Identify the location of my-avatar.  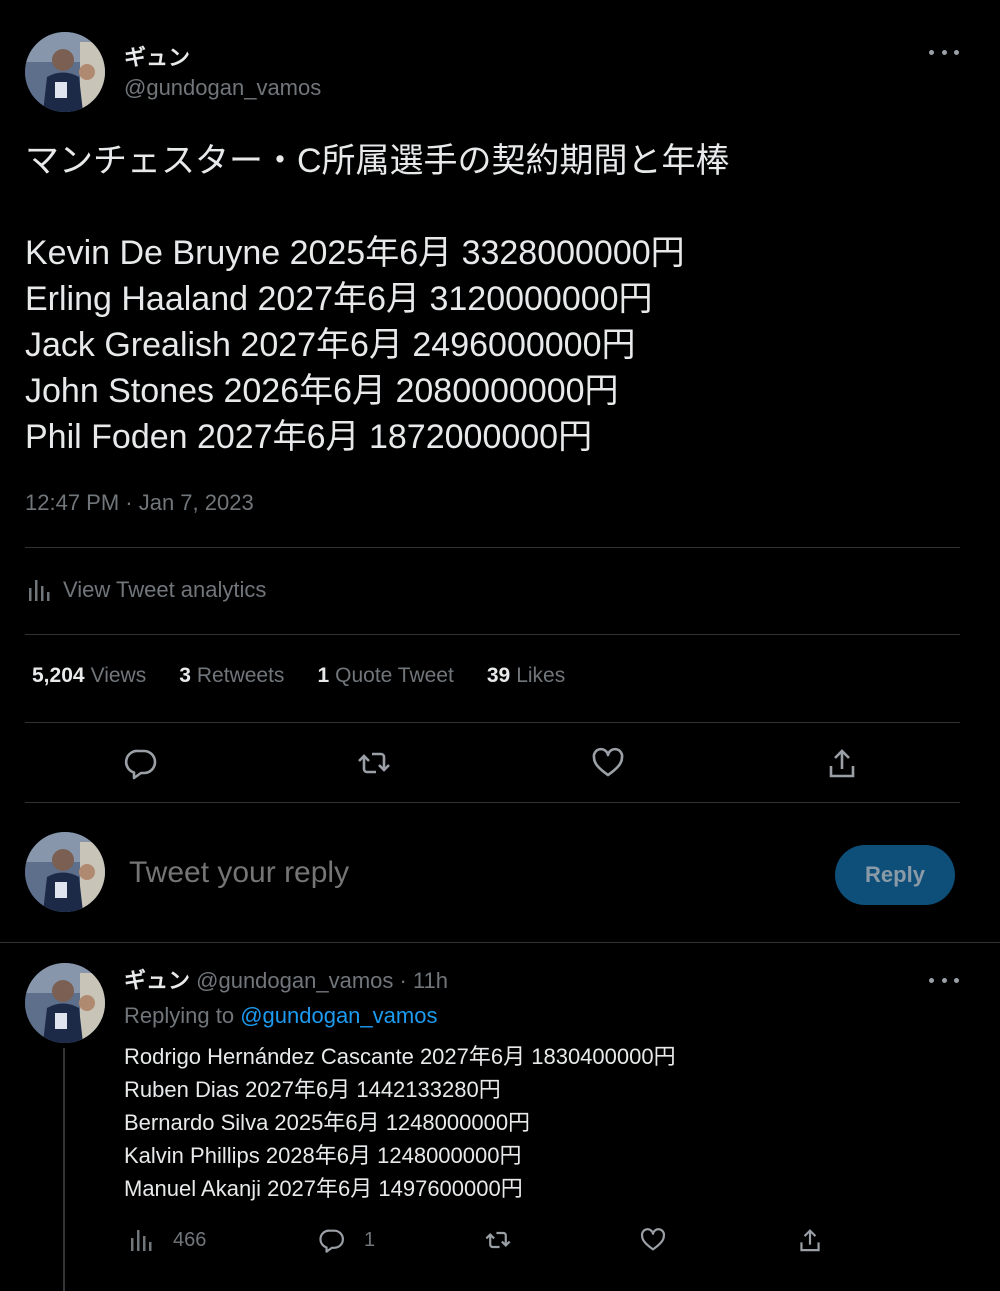
(65, 872).